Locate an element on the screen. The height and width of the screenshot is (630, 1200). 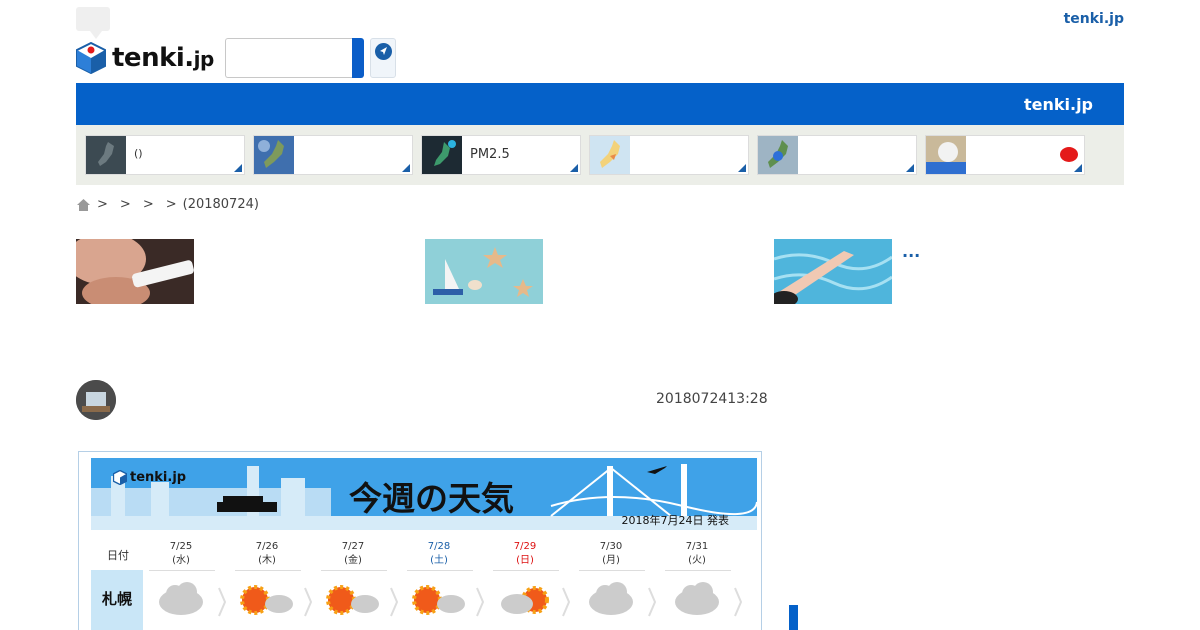
home-icon is located at coordinates (83, 205).